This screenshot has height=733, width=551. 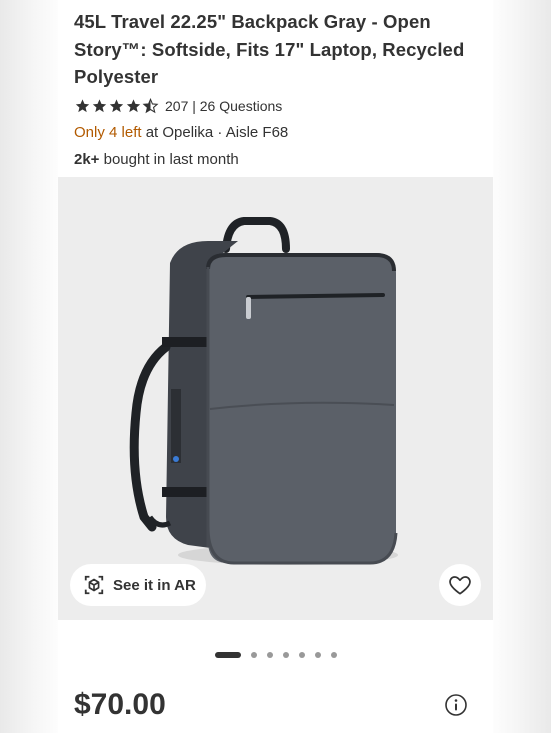 What do you see at coordinates (283, 106) in the screenshot?
I see `rating-row: 207 | 26 Questions` at bounding box center [283, 106].